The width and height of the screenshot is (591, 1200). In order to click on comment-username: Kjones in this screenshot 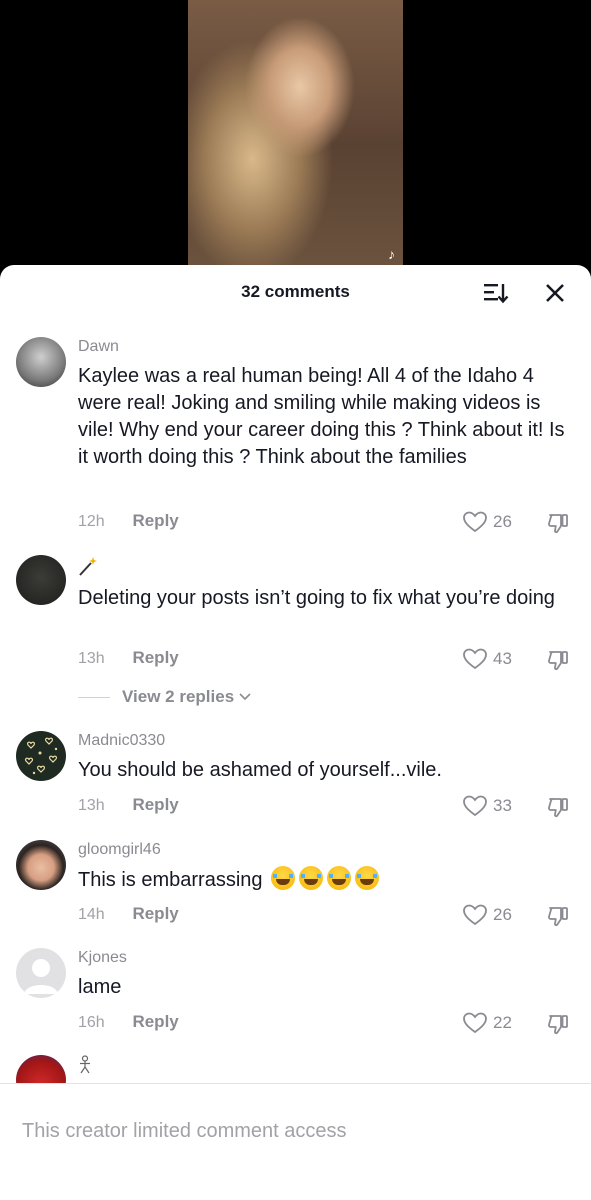, I will do `click(323, 958)`.